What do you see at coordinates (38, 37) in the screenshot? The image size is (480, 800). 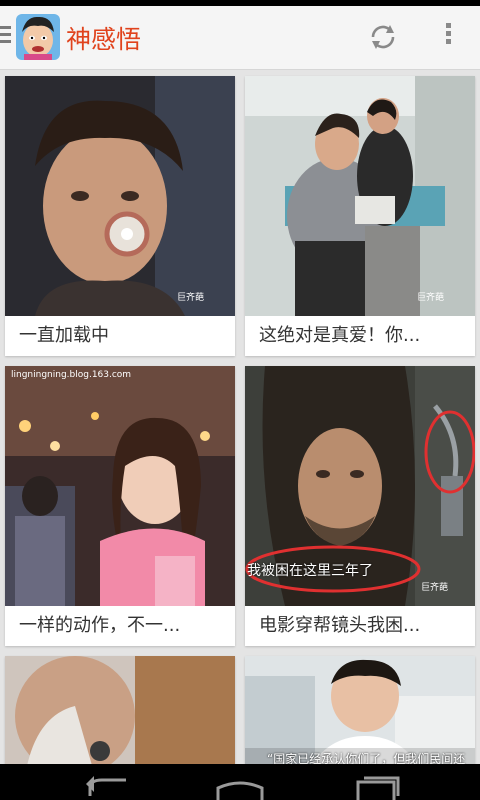 I see `app-logo` at bounding box center [38, 37].